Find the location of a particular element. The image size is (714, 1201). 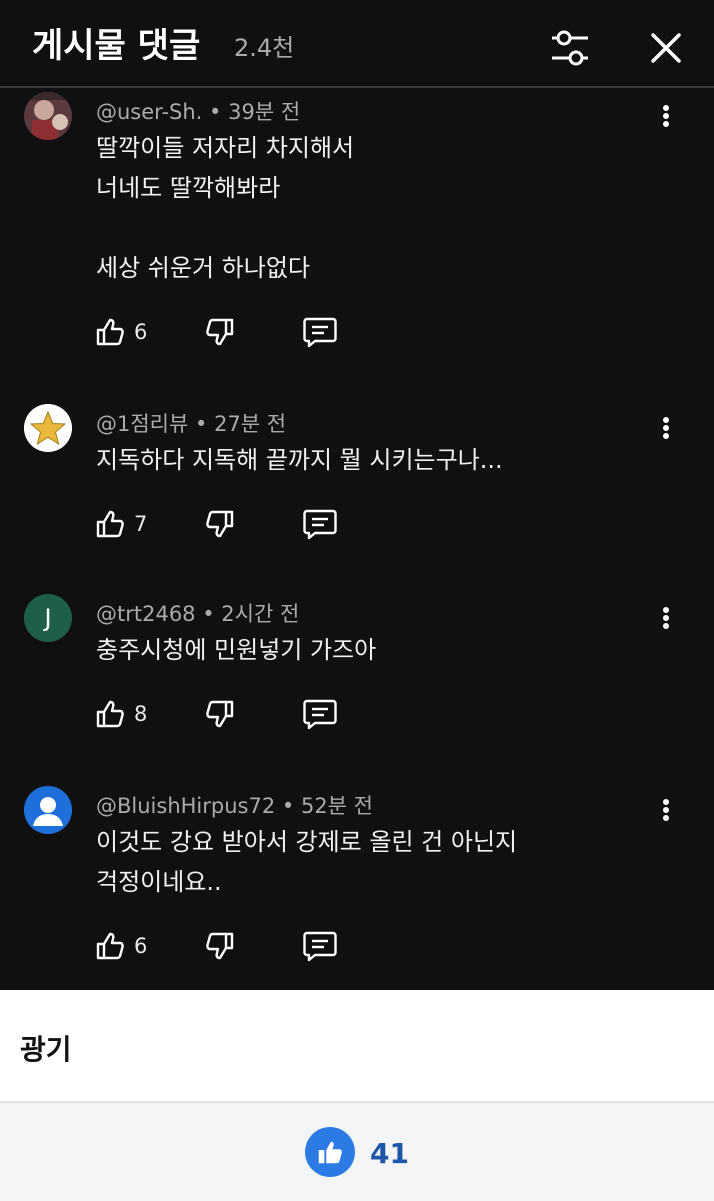

like-button: 7 is located at coordinates (120, 524).